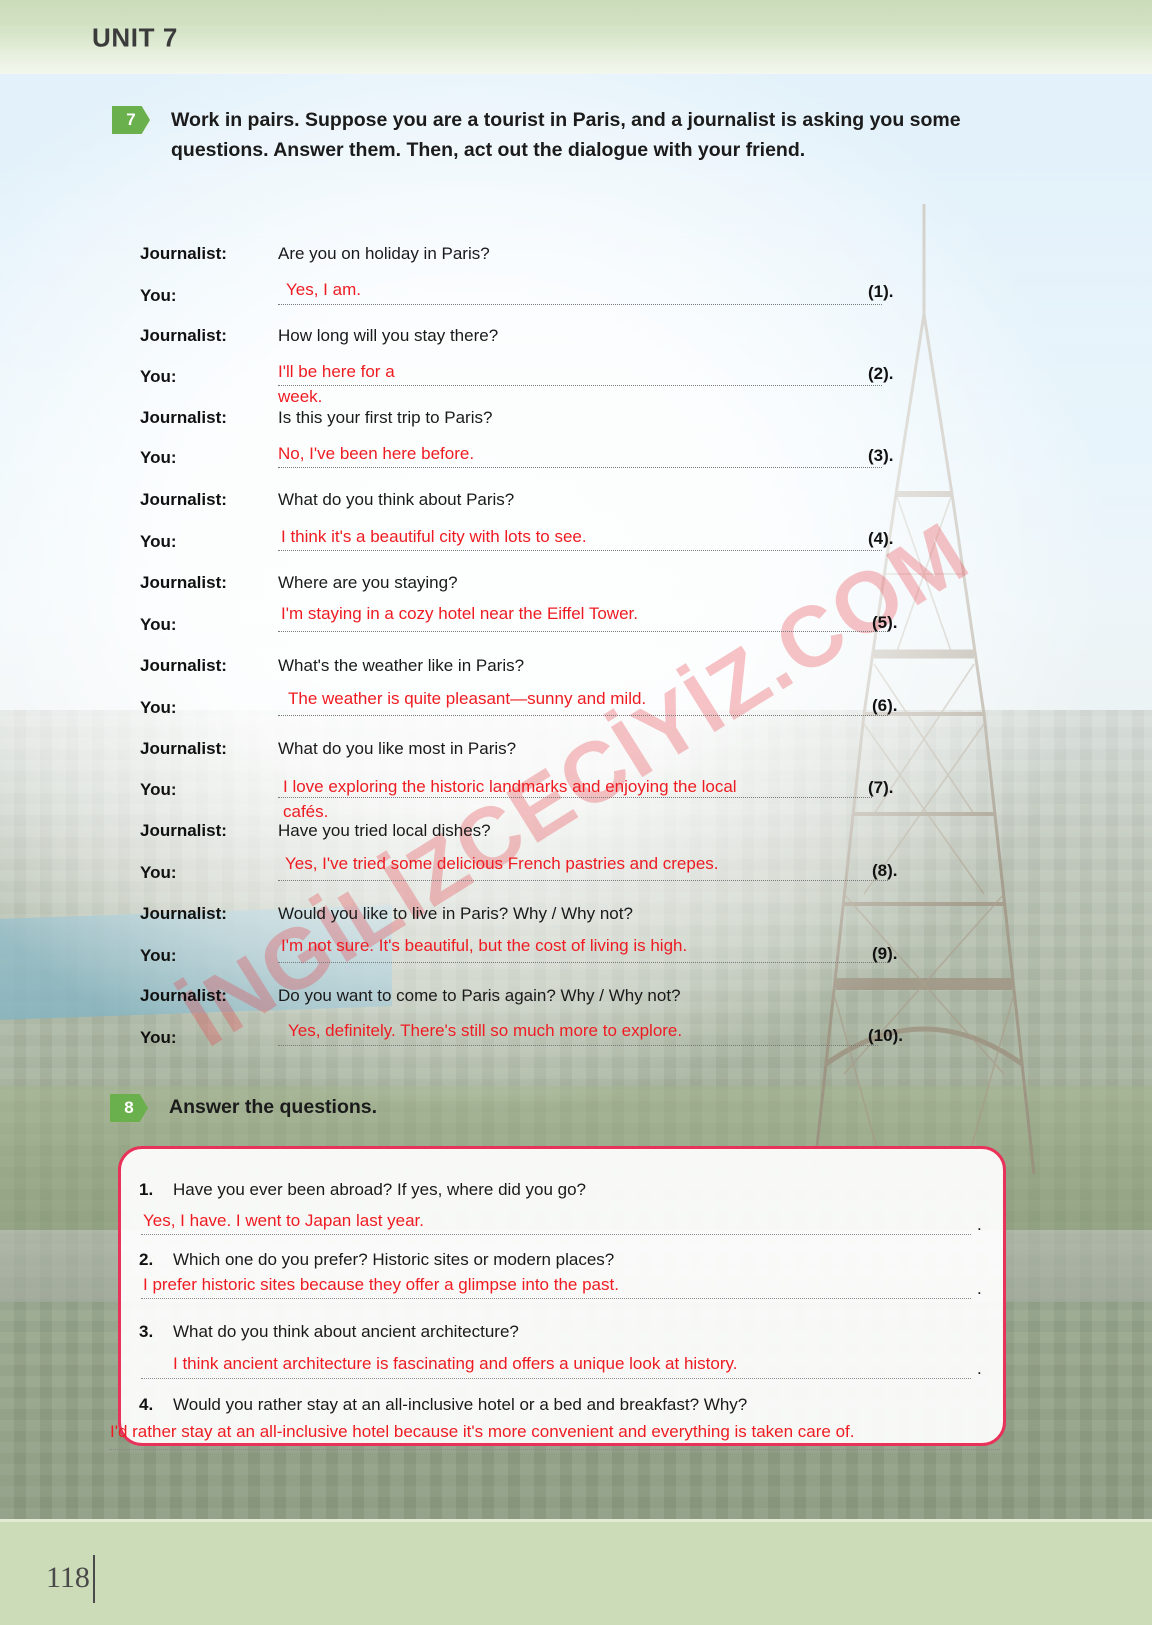  Describe the element at coordinates (129, 1108) in the screenshot. I see `exercise-8-number-badge: 8` at that location.